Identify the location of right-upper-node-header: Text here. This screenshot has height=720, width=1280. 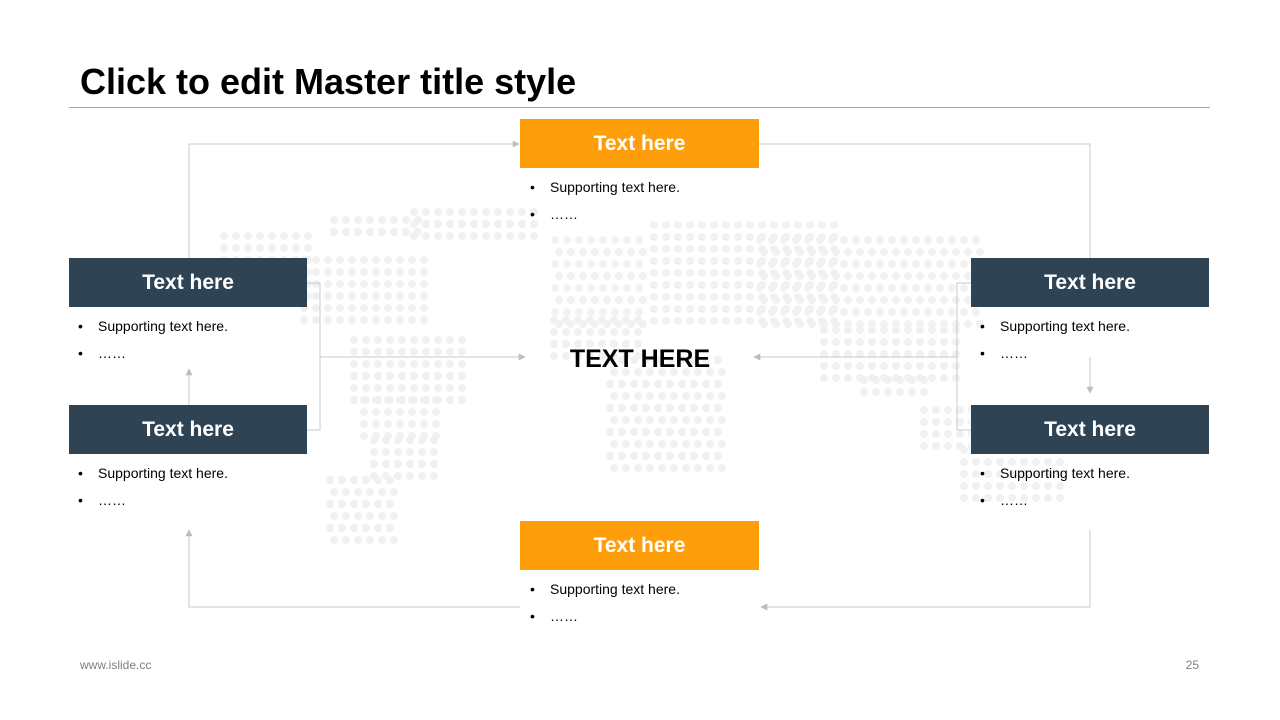
(1090, 282).